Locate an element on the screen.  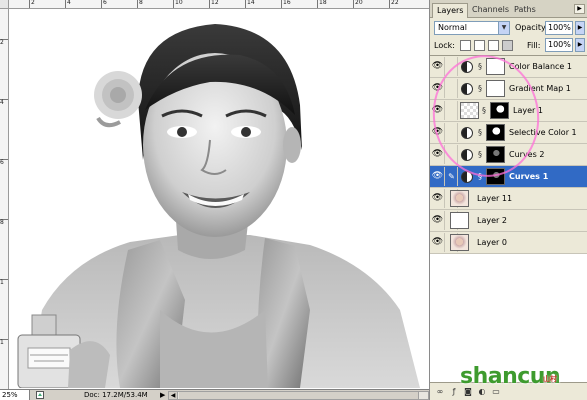
layer-name: Layer 11 is located at coordinates (495, 198).